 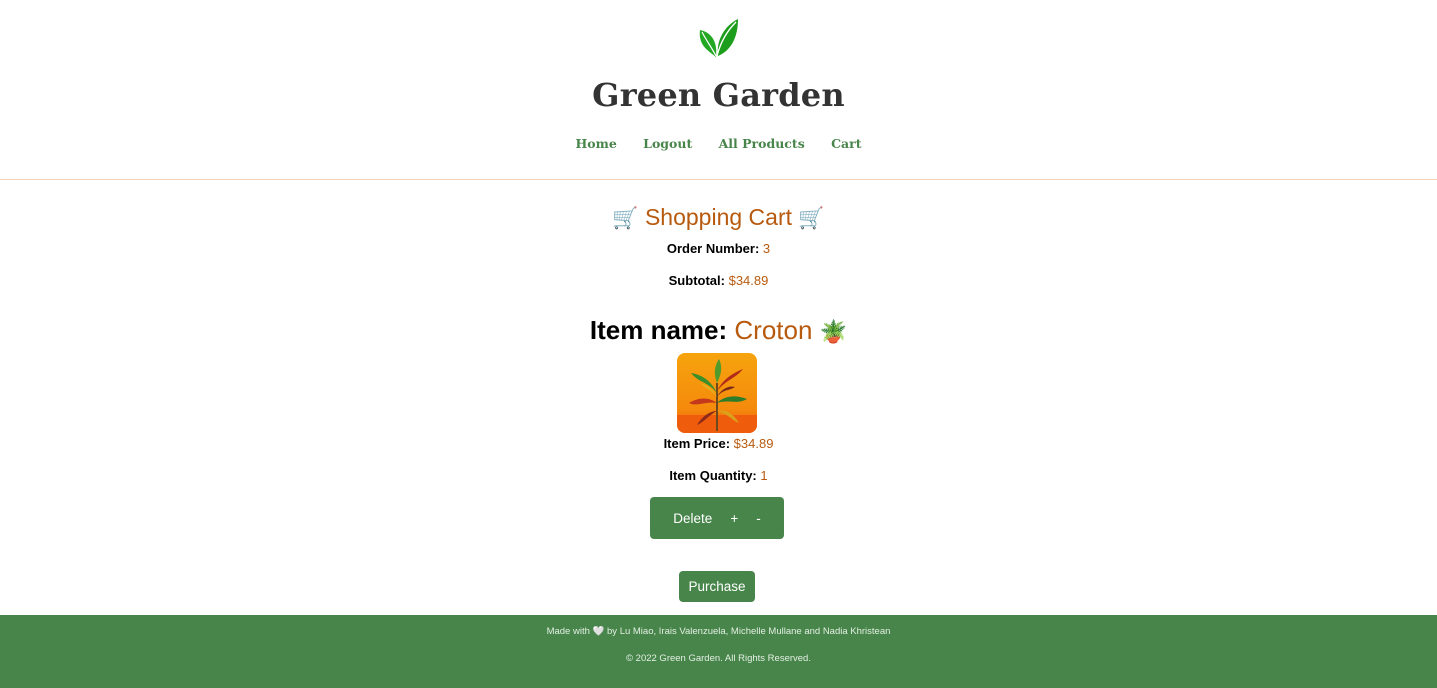 What do you see at coordinates (658, 330) in the screenshot?
I see `item-name-label: Item name:` at bounding box center [658, 330].